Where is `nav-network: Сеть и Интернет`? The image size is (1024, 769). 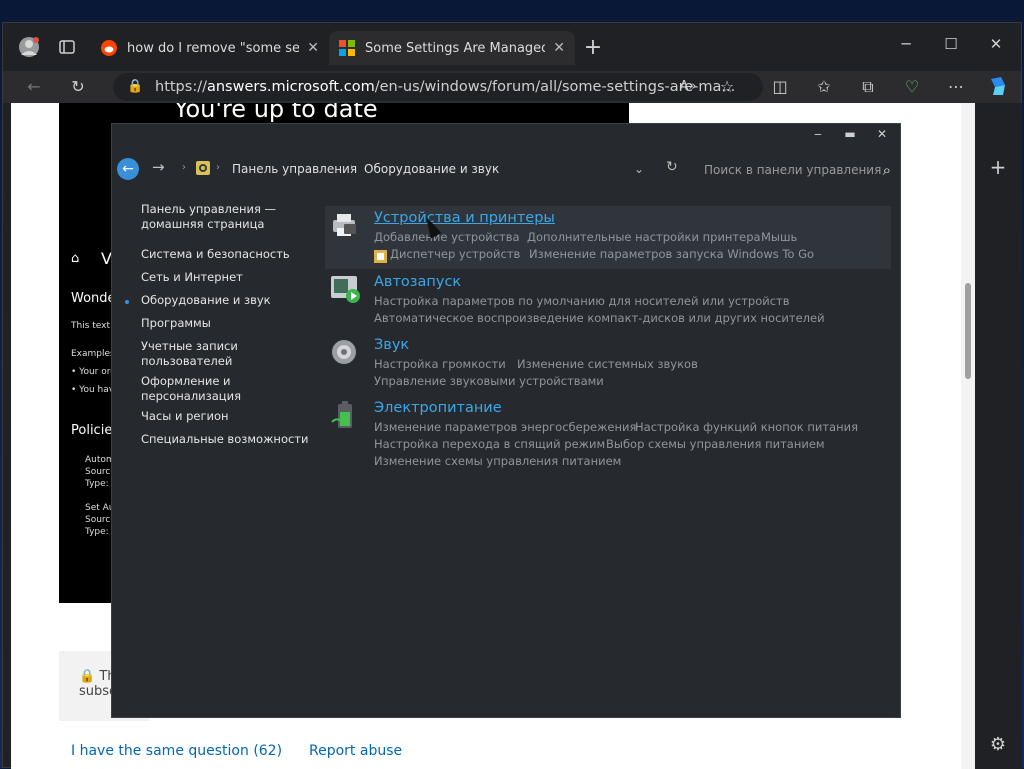 nav-network: Сеть и Интернет is located at coordinates (226, 277).